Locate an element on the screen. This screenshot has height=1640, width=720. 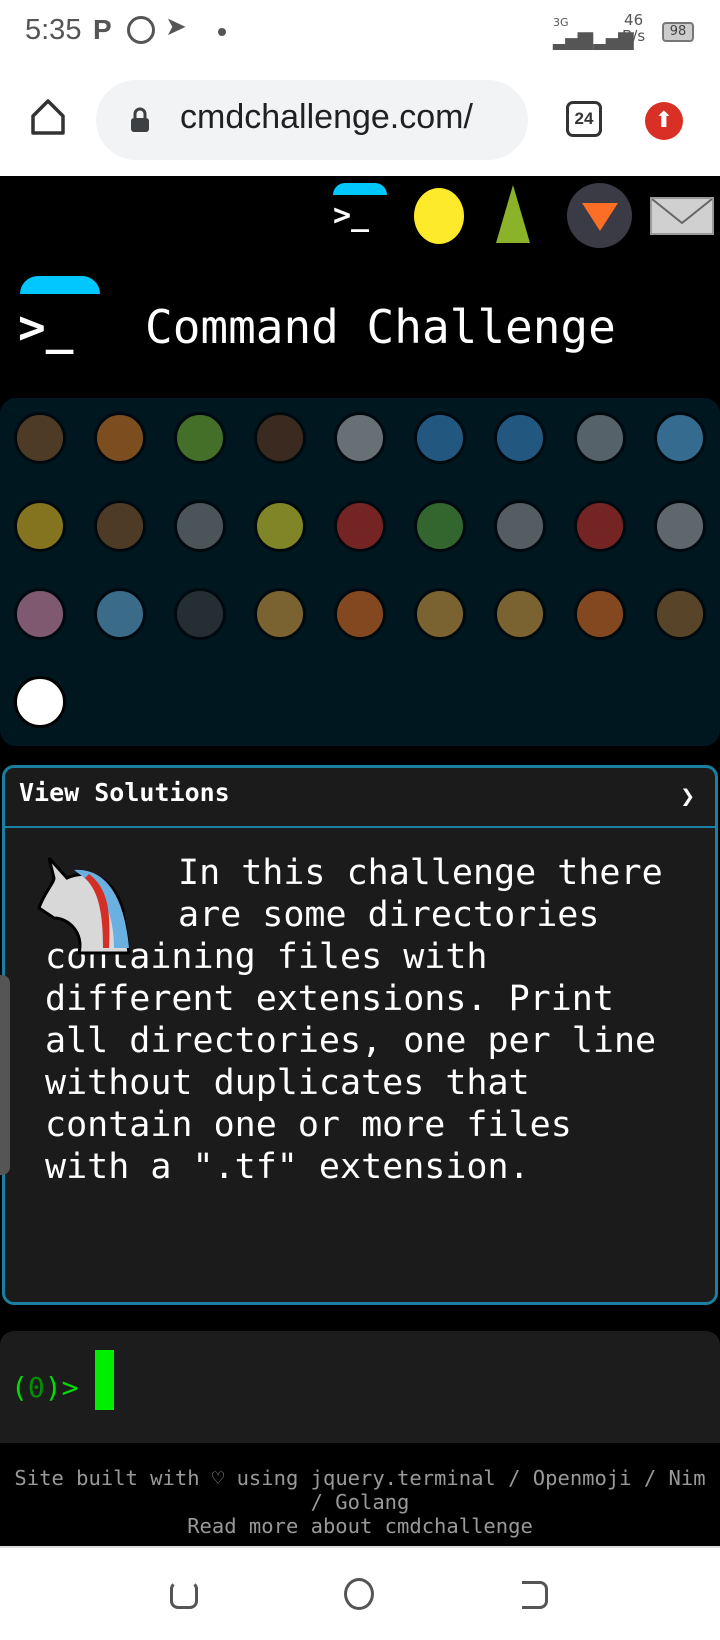
speed-unit: B/s is located at coordinates (634, 36).